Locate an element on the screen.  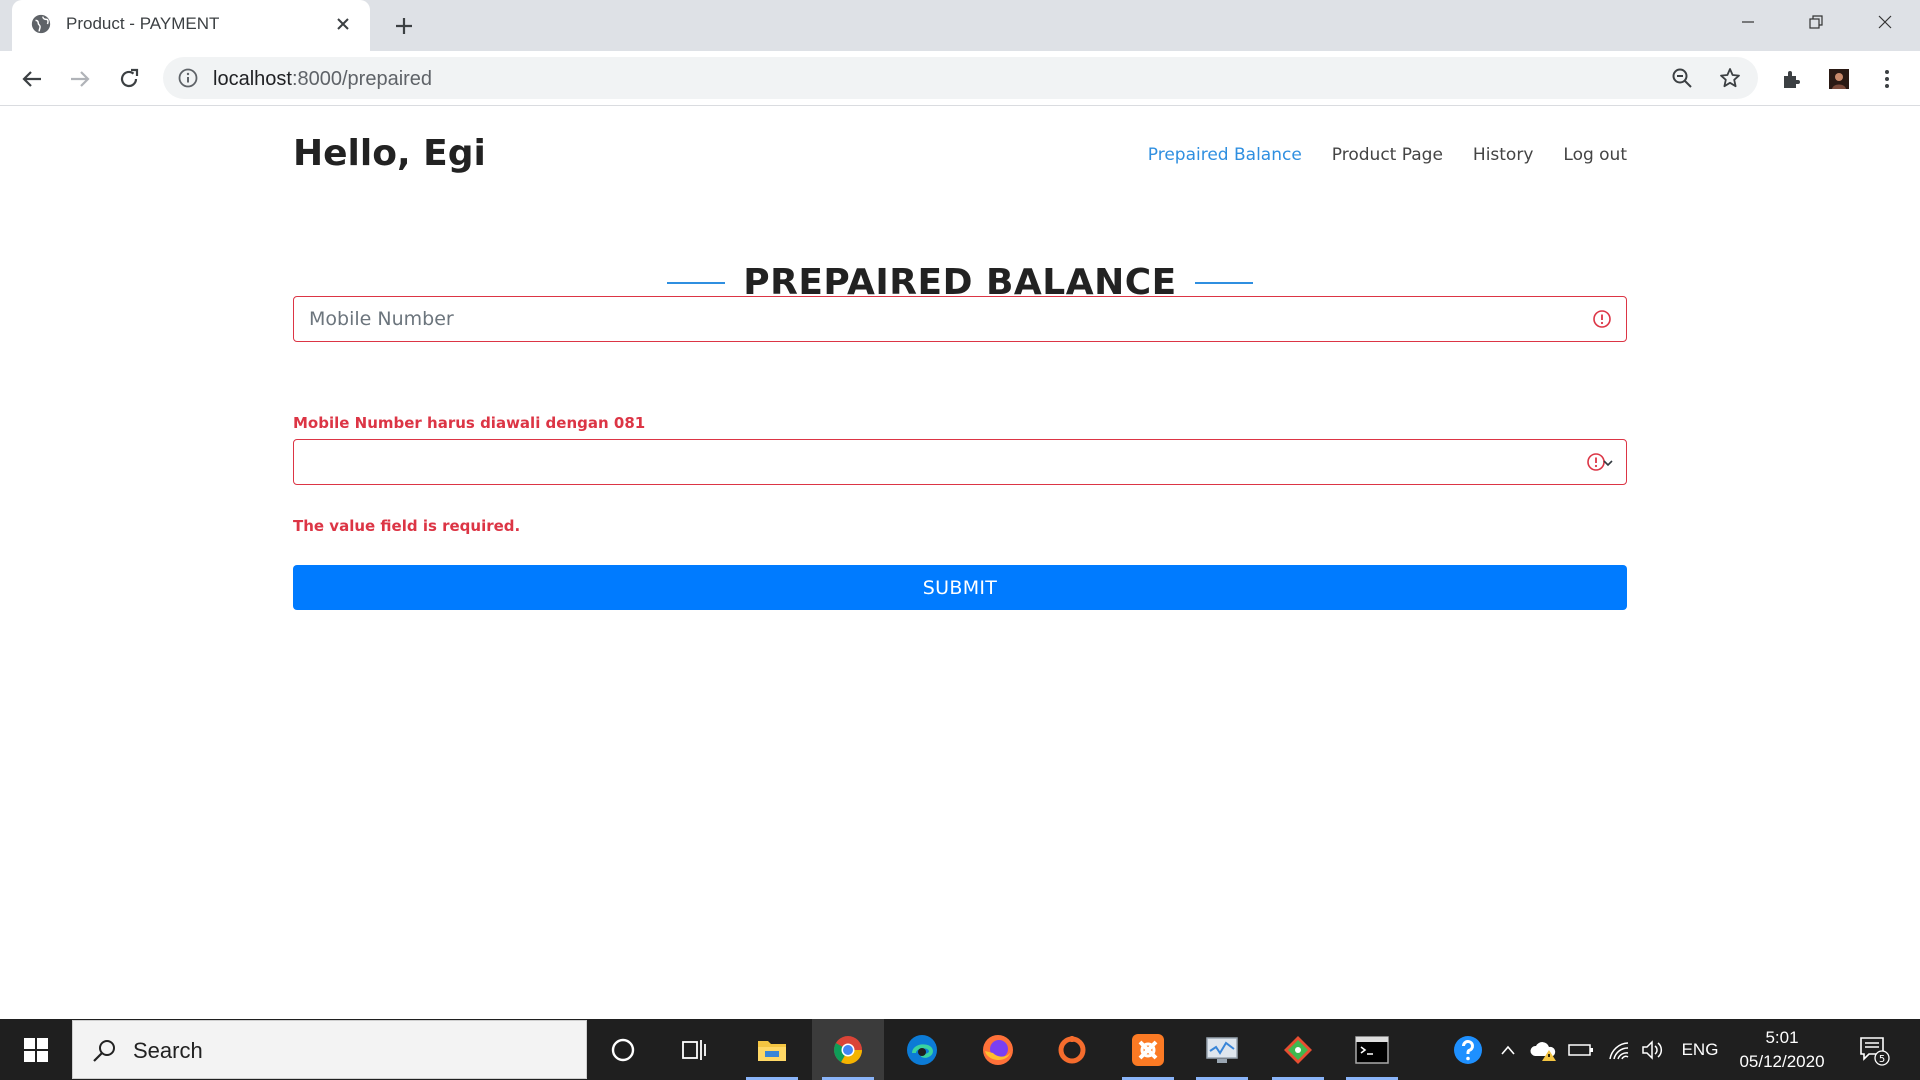
edge-icon is located at coordinates (922, 1049).